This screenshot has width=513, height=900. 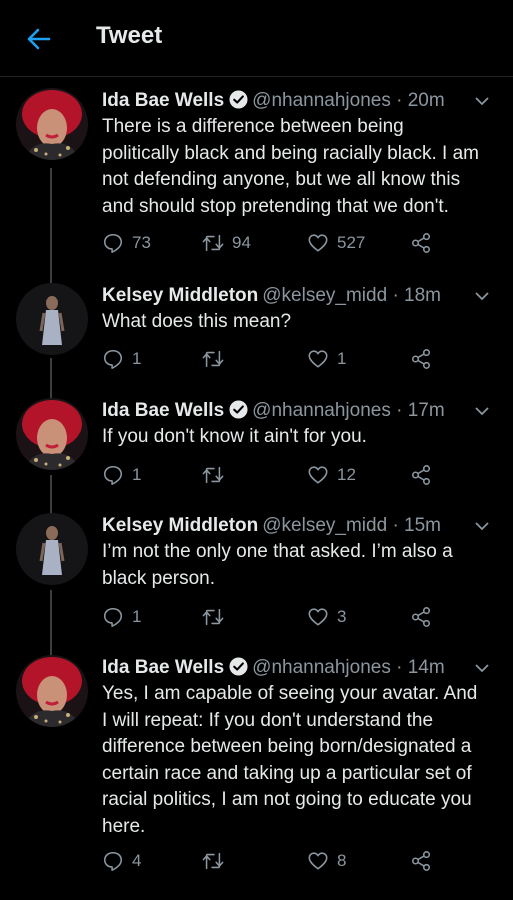 I want to click on tweet-actions: 73 94 527, so click(x=272, y=243).